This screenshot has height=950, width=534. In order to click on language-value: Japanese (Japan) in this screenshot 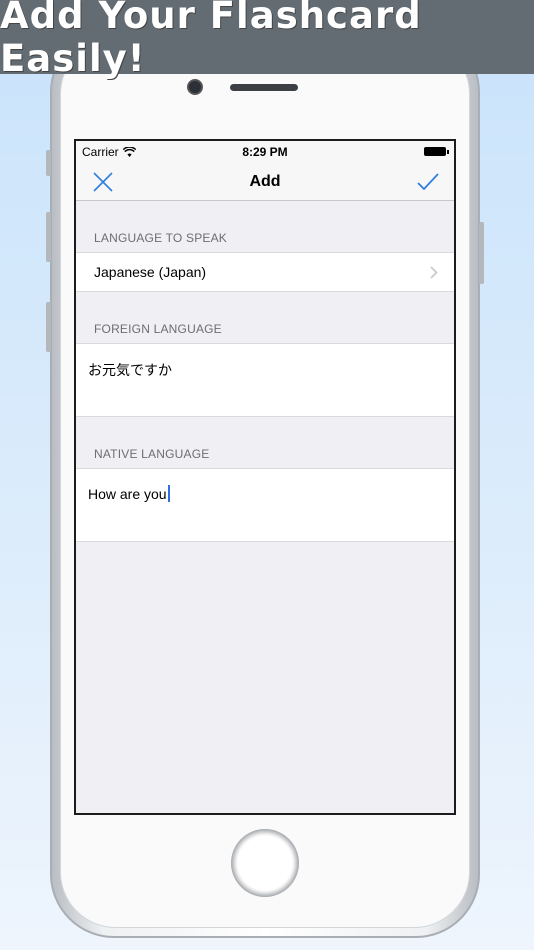, I will do `click(150, 272)`.